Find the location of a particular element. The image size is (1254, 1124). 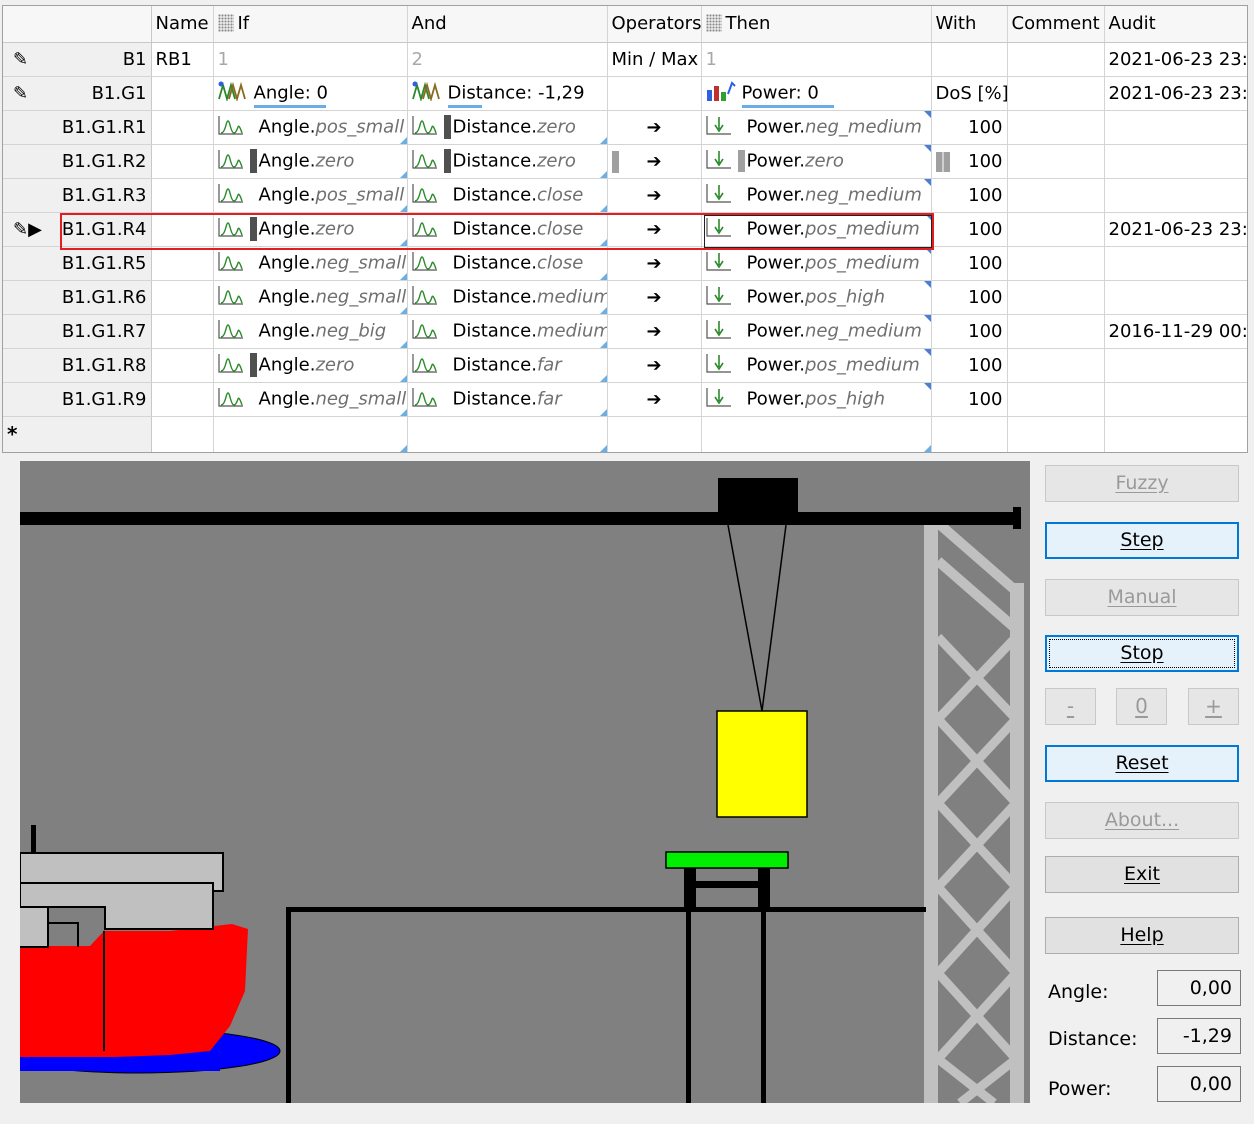

group-operators-cell is located at coordinates (654, 93).